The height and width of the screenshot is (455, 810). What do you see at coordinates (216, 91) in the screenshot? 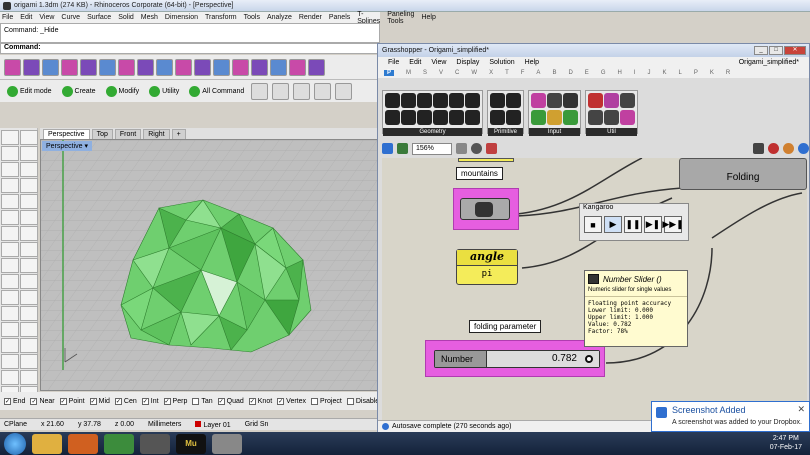
I see `toolbar-all-command-button: All Command` at bounding box center [216, 91].